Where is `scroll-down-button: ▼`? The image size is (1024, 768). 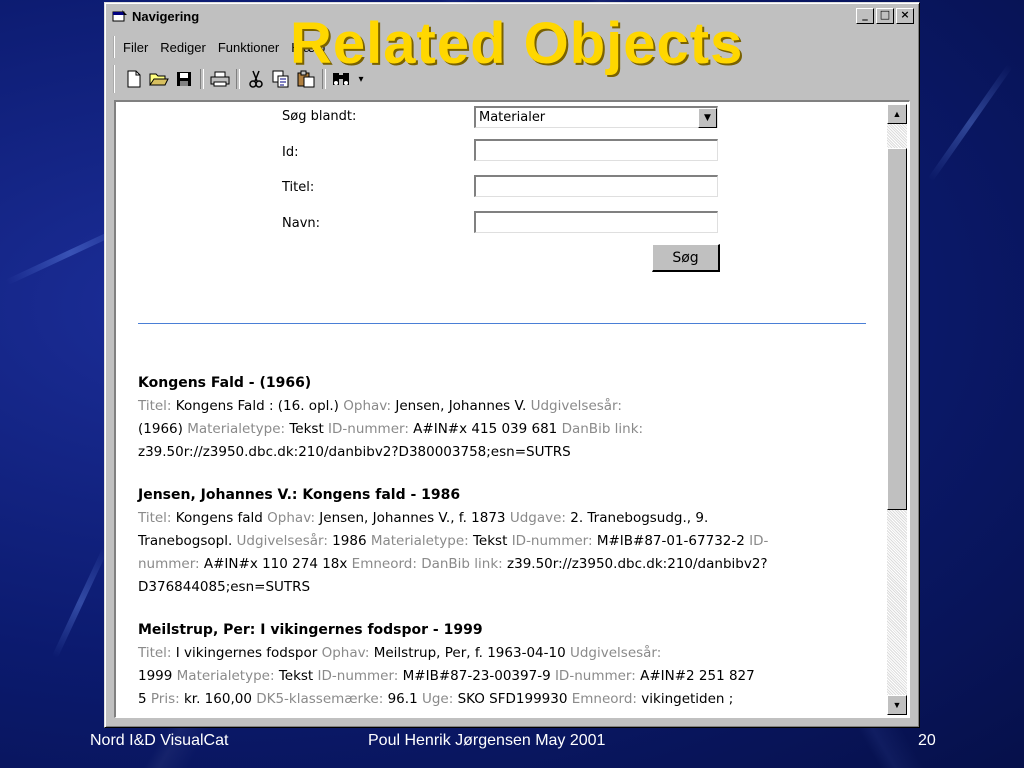 scroll-down-button: ▼ is located at coordinates (897, 705).